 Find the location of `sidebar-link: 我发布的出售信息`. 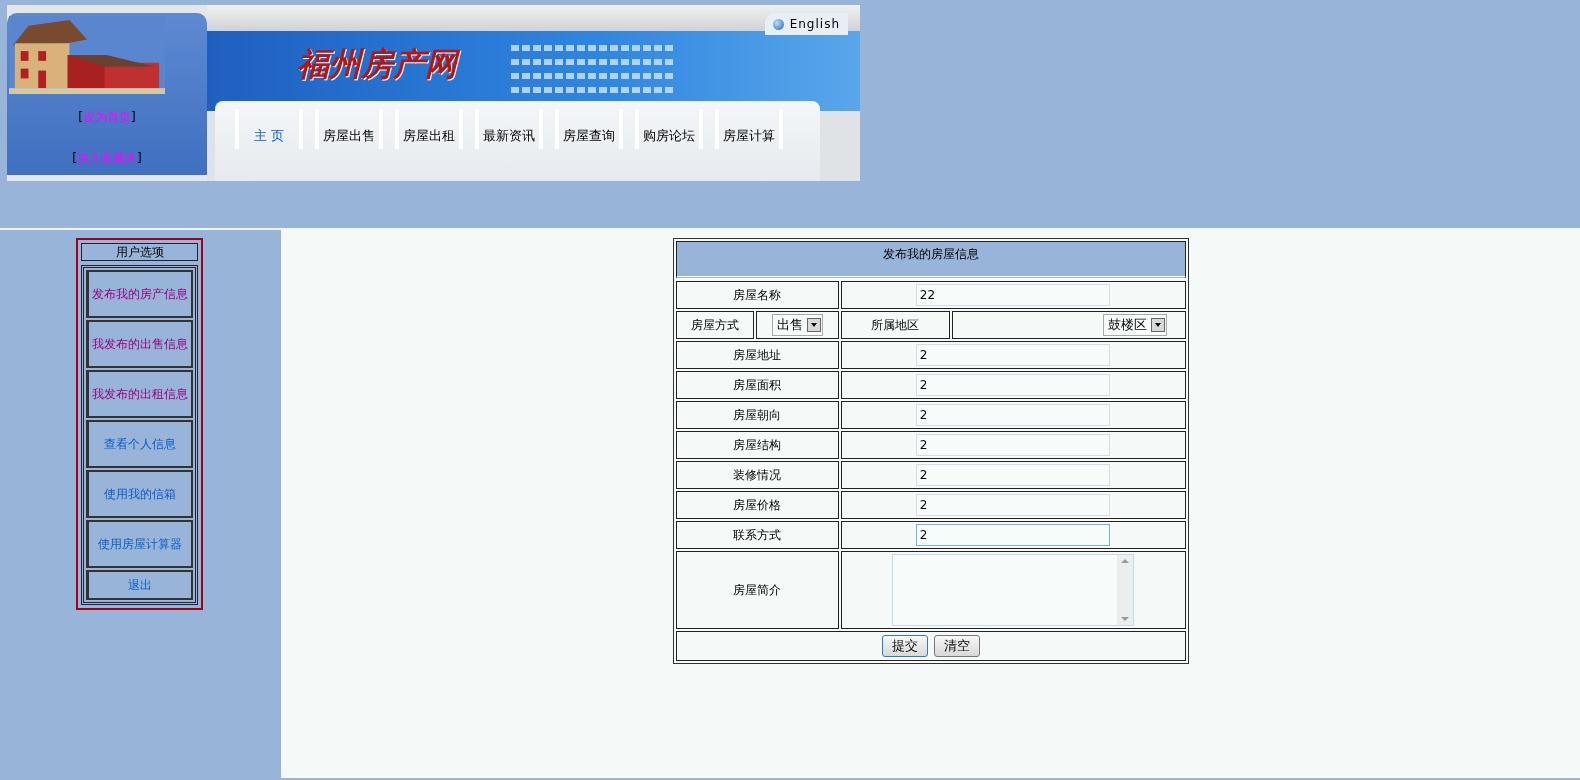

sidebar-link: 我发布的出售信息 is located at coordinates (139, 344).